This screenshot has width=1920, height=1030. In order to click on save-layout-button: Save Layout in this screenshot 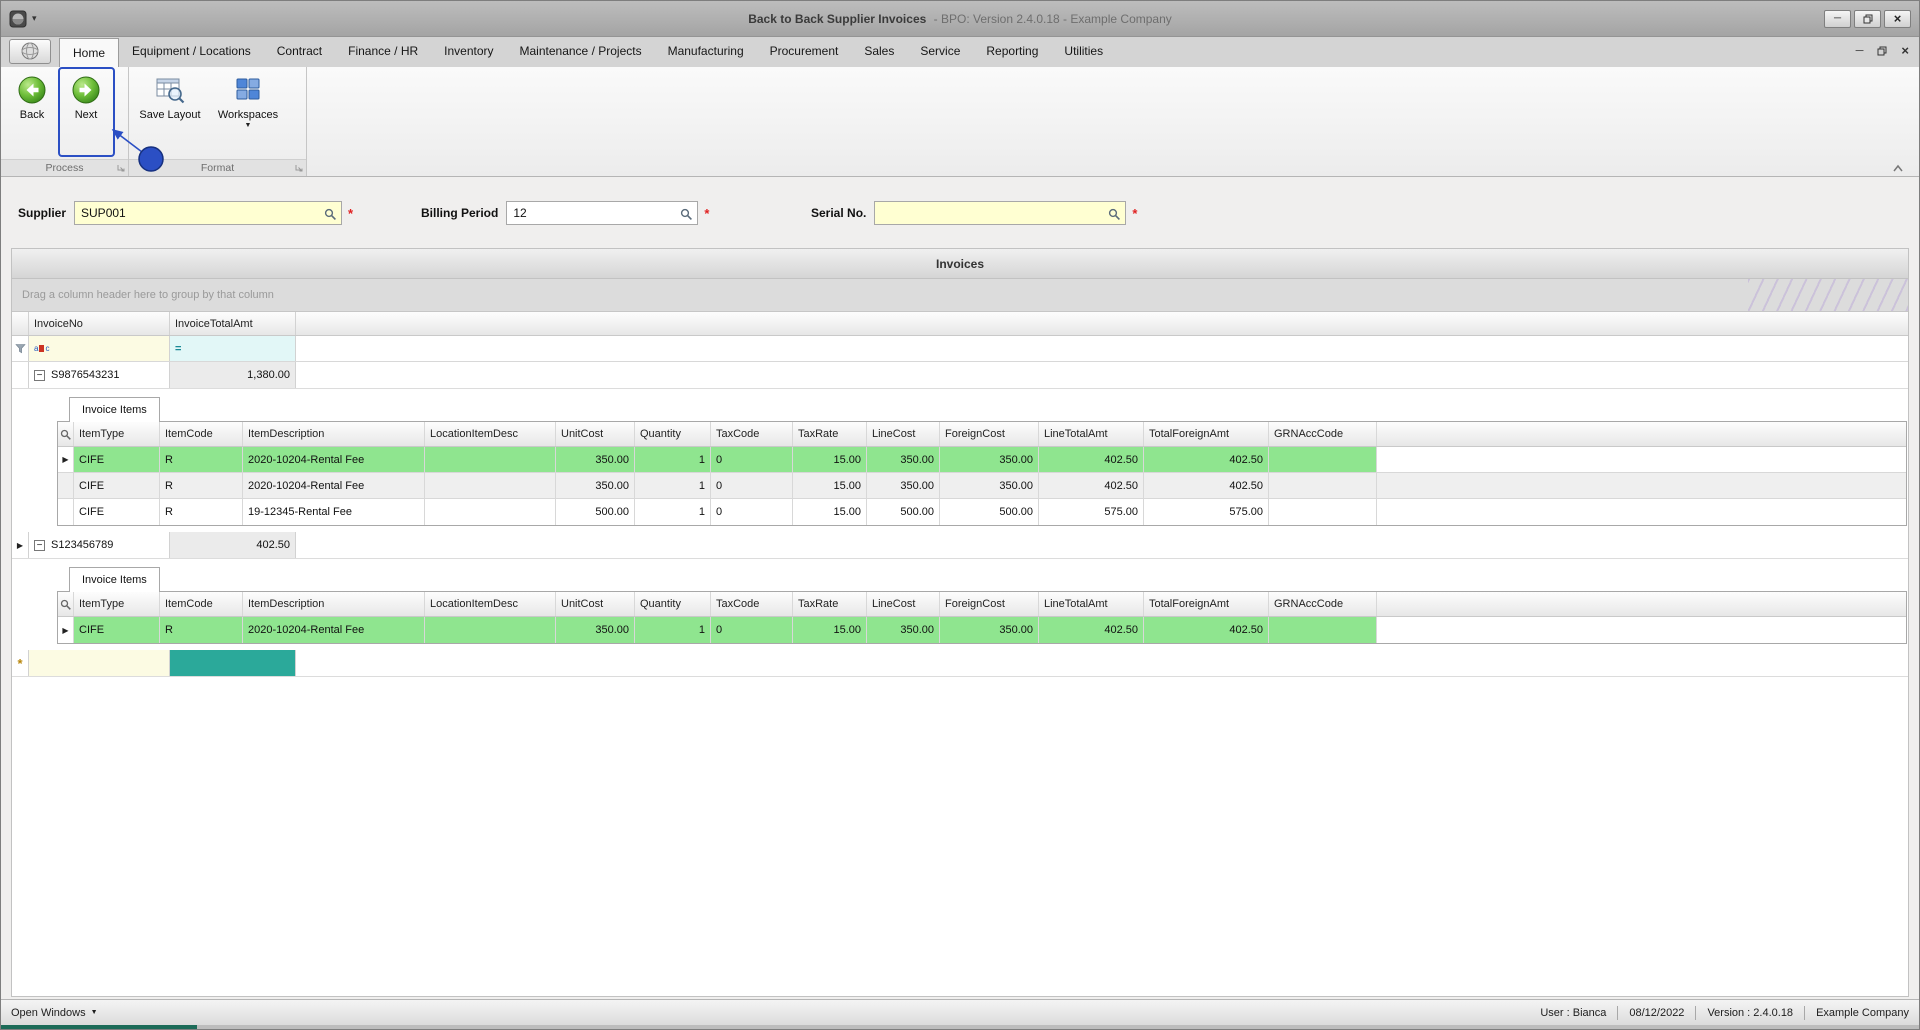, I will do `click(170, 96)`.